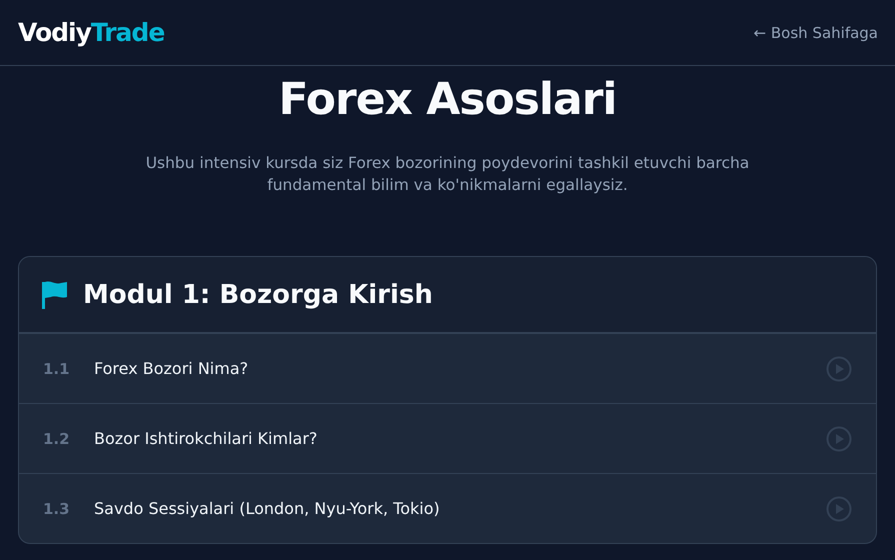 The width and height of the screenshot is (895, 560). I want to click on lesson-title: Savdo Sessiyalari (London, Nyu-York, Tokio), so click(267, 508).